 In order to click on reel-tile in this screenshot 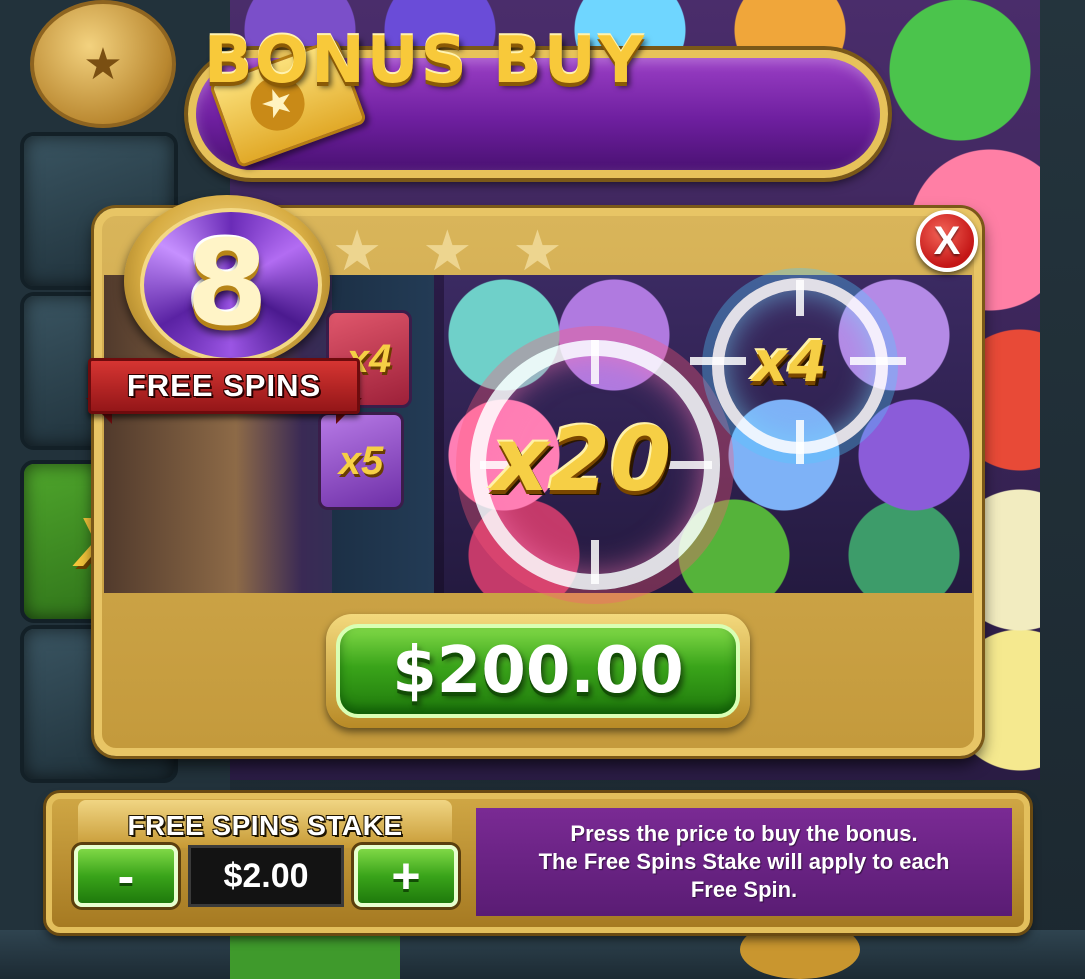, I will do `click(315, 954)`.